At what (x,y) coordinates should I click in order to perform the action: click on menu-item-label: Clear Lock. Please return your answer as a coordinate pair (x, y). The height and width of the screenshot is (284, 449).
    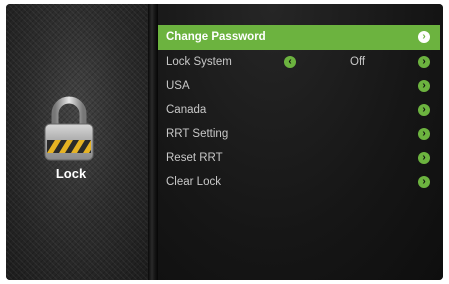
    Looking at the image, I should click on (193, 182).